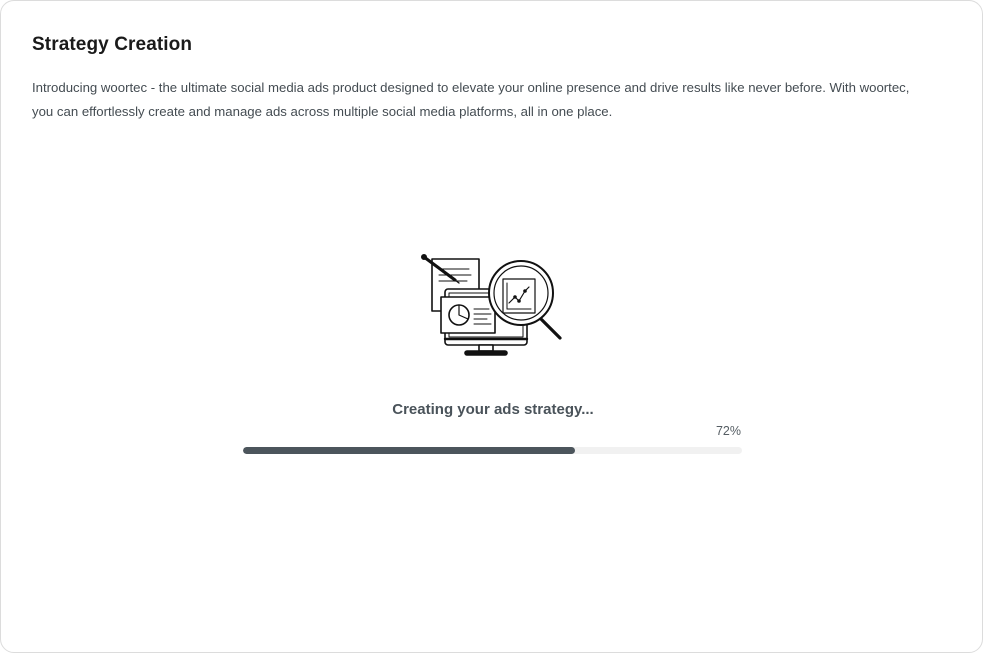 This screenshot has width=983, height=653. Describe the element at coordinates (409, 450) in the screenshot. I see `progress-bar-fill` at that location.